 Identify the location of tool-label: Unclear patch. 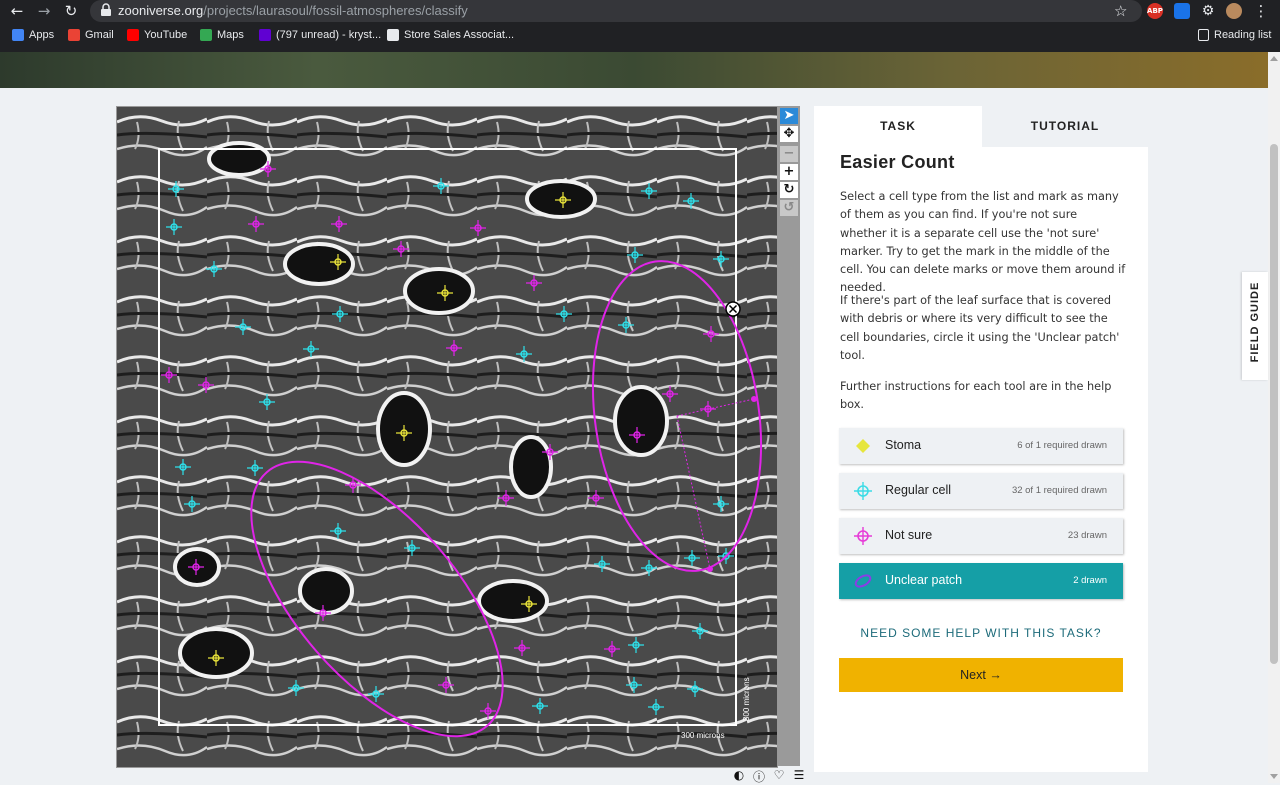
(924, 580).